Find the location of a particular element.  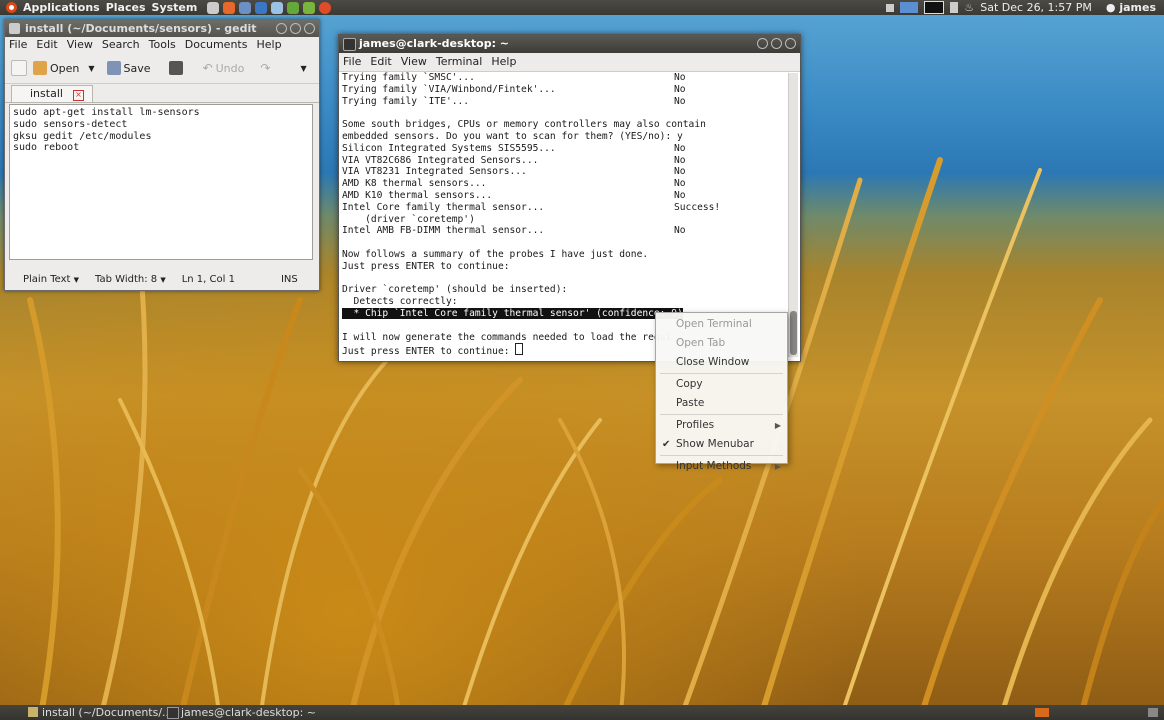

menu-applications: Applications is located at coordinates (61, 7).